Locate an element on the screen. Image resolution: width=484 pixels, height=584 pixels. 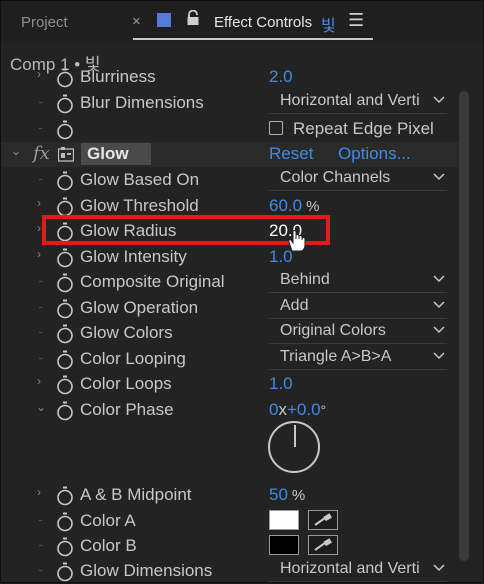
eyedropper-icon is located at coordinates (323, 544).